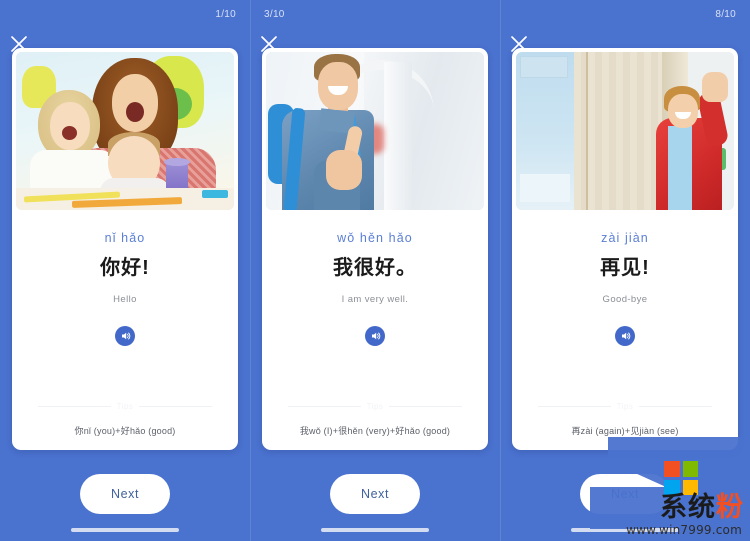  I want to click on tips-text: 你nǐ (you)+好hǎo (good), so click(125, 431).